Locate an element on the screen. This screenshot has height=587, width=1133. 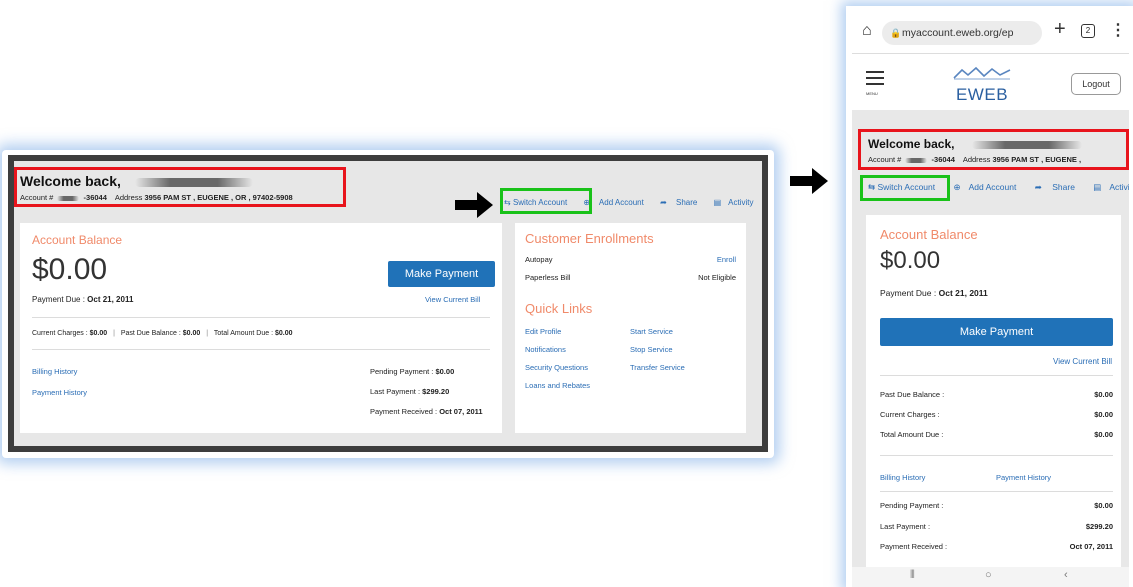
add-account-label: Add Account is located at coordinates (992, 187).